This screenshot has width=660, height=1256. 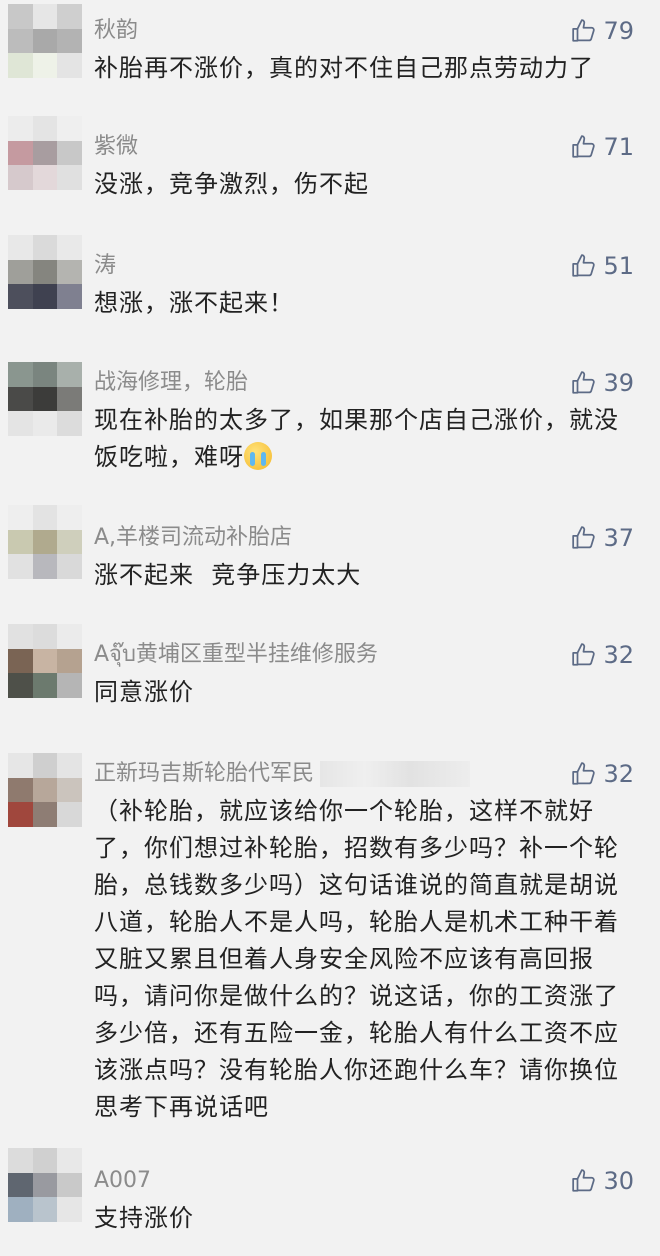 What do you see at coordinates (602, 266) in the screenshot?
I see `like-button: 51` at bounding box center [602, 266].